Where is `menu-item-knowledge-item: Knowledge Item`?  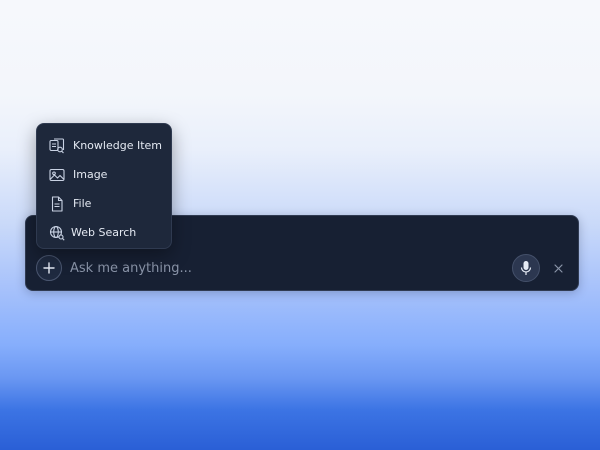 menu-item-knowledge-item: Knowledge Item is located at coordinates (104, 145).